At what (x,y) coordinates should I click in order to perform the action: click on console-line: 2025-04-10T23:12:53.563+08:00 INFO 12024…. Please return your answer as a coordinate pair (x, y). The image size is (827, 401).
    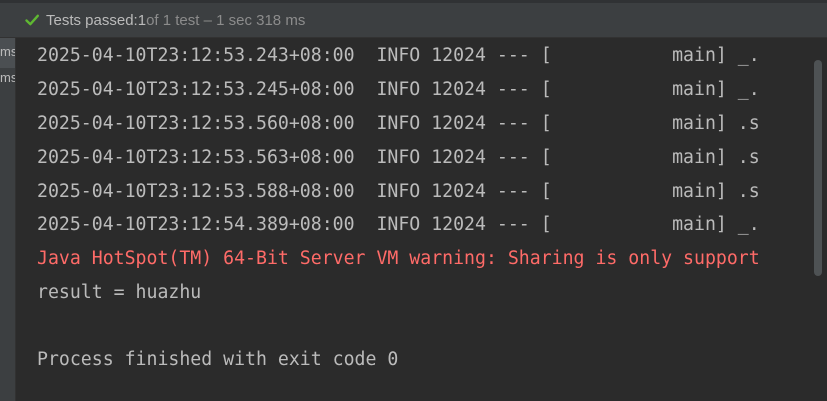
    Looking at the image, I should click on (398, 157).